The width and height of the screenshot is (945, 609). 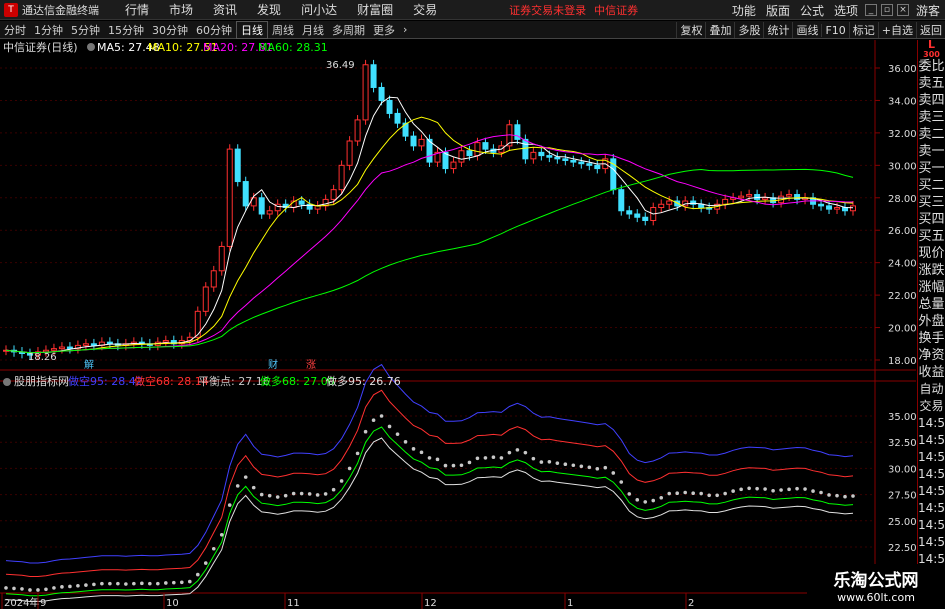 What do you see at coordinates (405, 29) in the screenshot?
I see `chevron-right-icon: ›` at bounding box center [405, 29].